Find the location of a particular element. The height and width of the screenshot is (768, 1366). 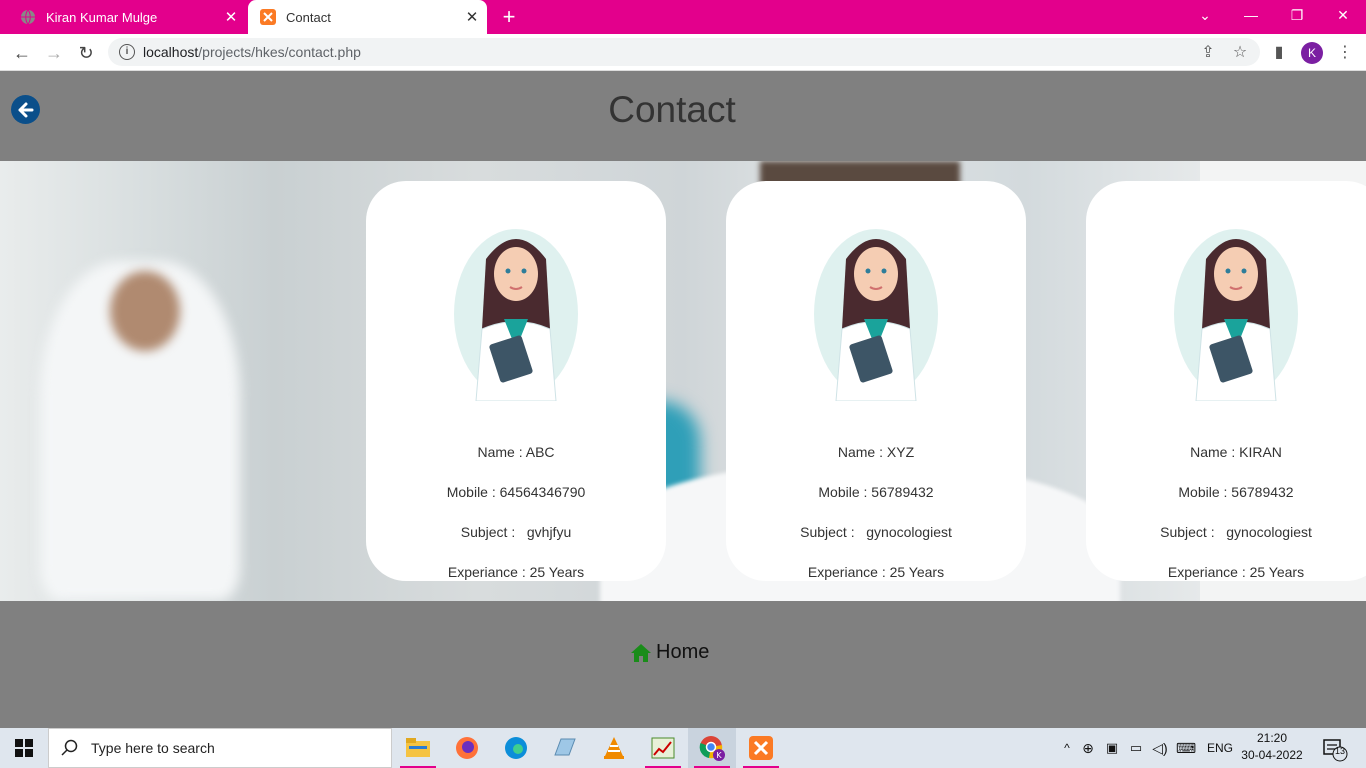

side-panel-icon: ▮ is located at coordinates (1279, 53).